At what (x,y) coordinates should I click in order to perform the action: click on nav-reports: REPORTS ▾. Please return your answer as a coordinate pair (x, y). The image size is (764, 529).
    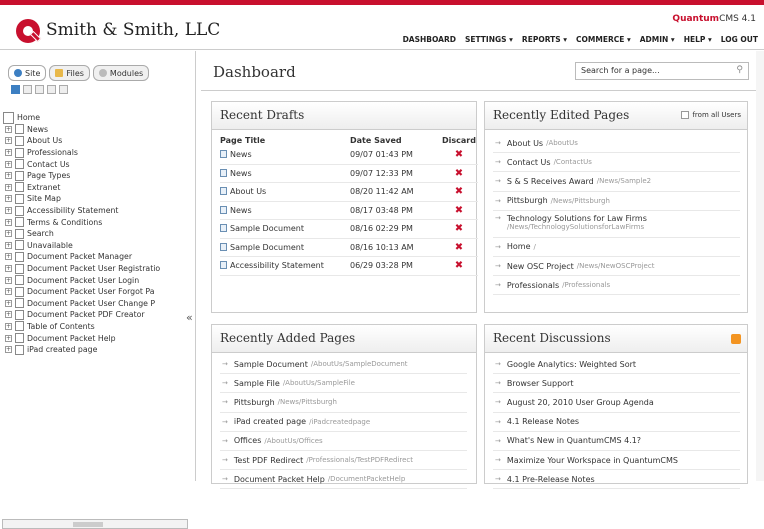
    Looking at the image, I should click on (544, 39).